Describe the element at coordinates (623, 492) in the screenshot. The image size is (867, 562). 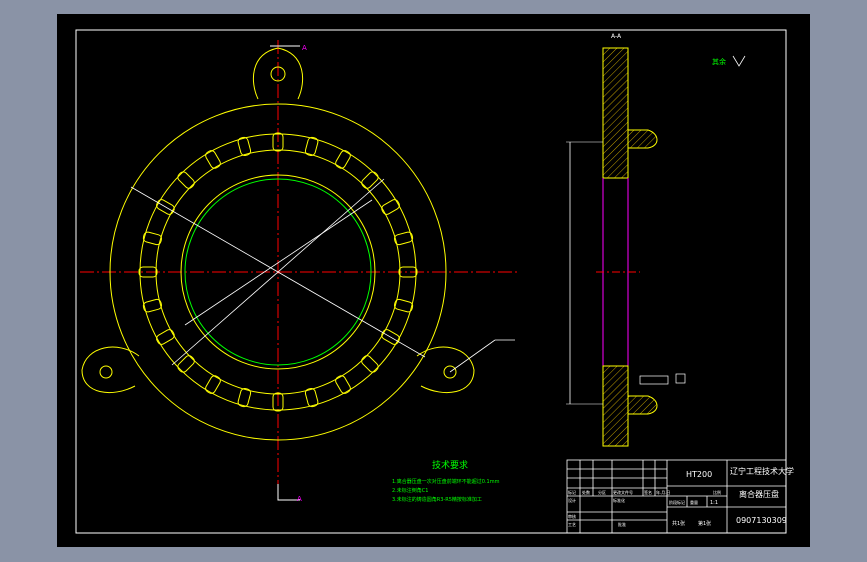
I see `title-label-change: 更改文件号` at that location.